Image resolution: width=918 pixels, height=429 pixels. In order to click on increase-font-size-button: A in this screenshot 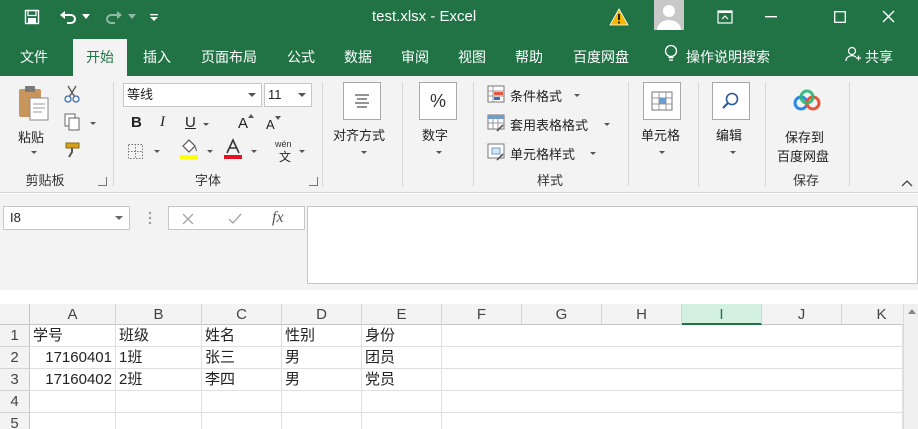, I will do `click(243, 123)`.